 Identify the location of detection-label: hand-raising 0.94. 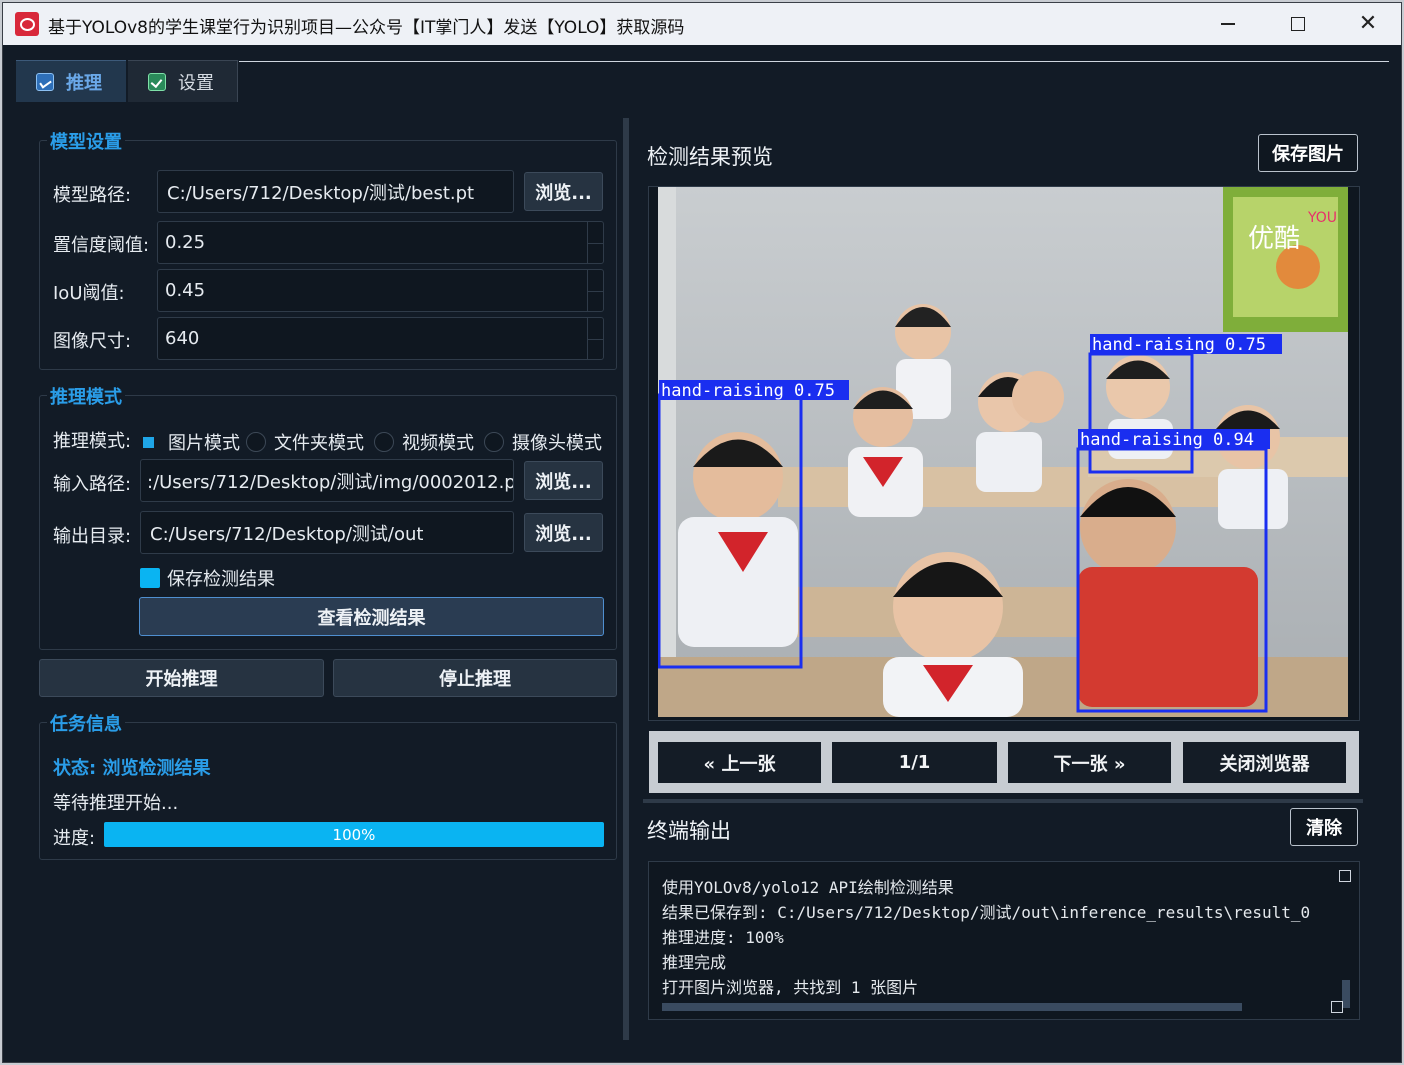
(1167, 440).